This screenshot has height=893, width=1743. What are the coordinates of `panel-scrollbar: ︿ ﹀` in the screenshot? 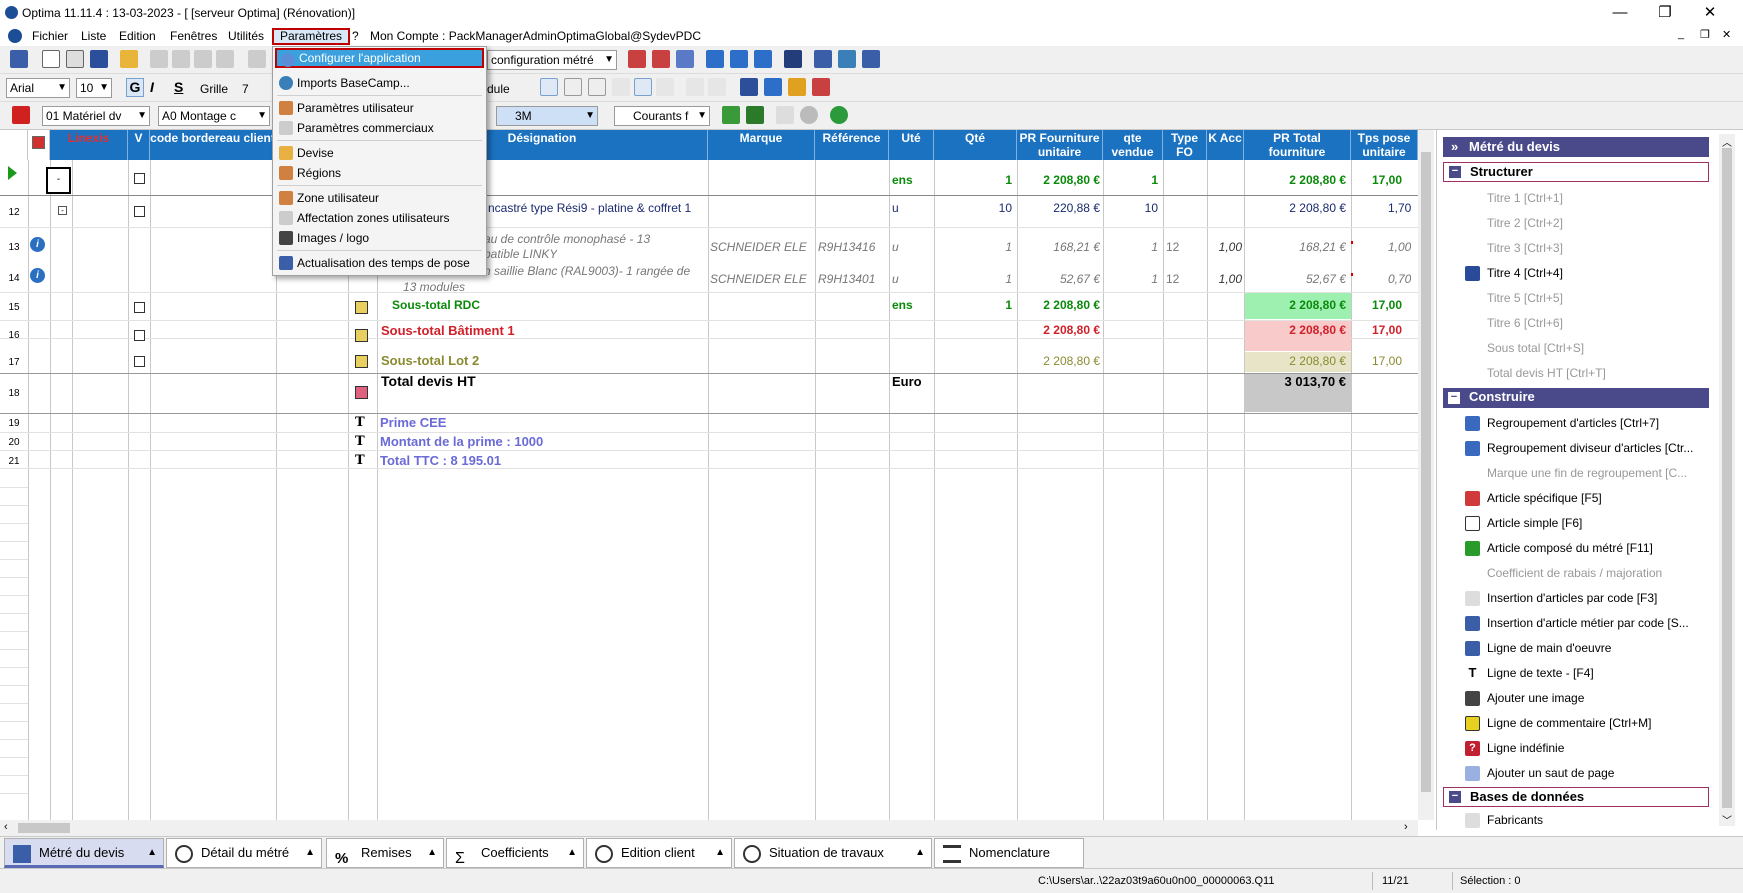 It's located at (1727, 480).